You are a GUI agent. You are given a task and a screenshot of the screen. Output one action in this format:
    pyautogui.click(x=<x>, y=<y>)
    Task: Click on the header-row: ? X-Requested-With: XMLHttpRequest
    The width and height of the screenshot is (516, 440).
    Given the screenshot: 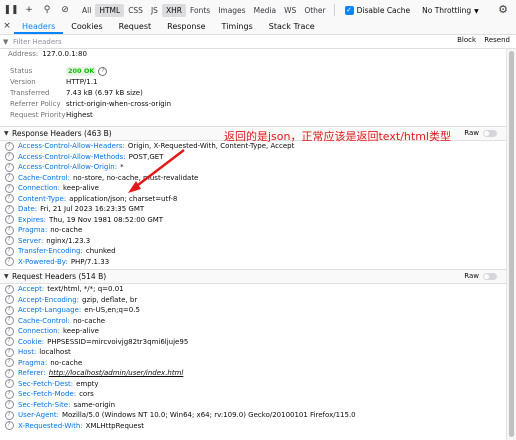 What is the action you would take?
    pyautogui.click(x=253, y=426)
    